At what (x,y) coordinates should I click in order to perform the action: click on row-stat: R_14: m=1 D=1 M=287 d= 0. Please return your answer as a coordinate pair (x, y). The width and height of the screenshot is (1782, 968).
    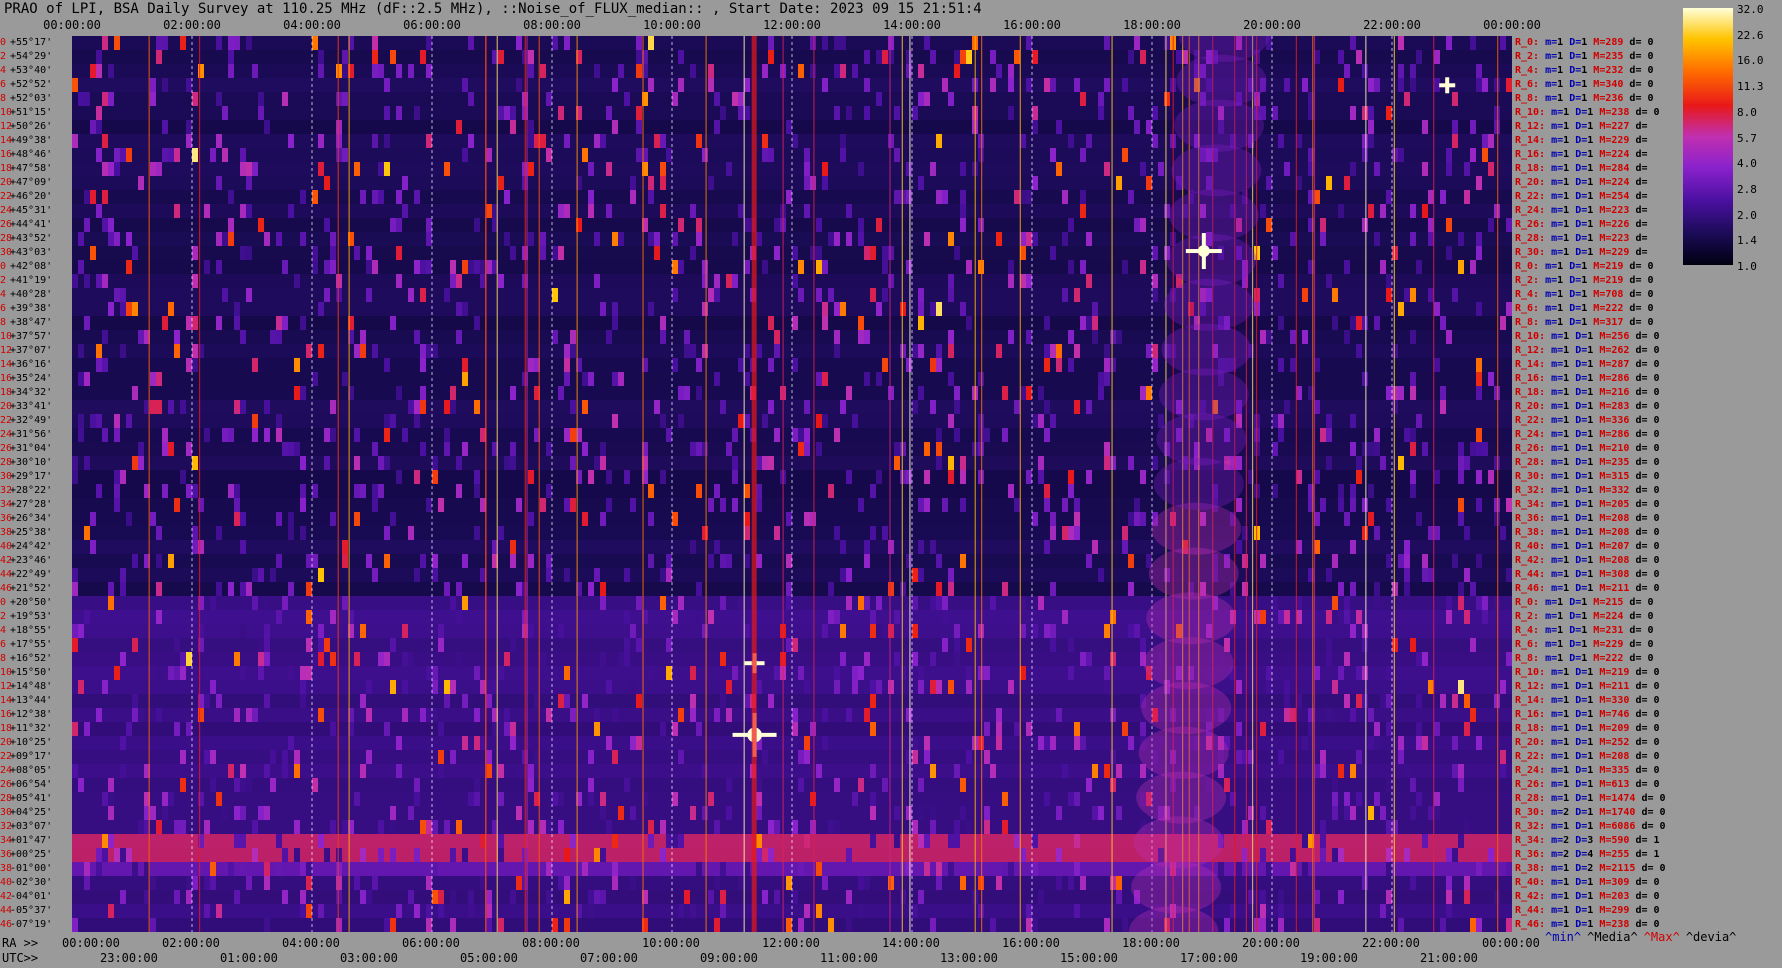
    Looking at the image, I should click on (1587, 365).